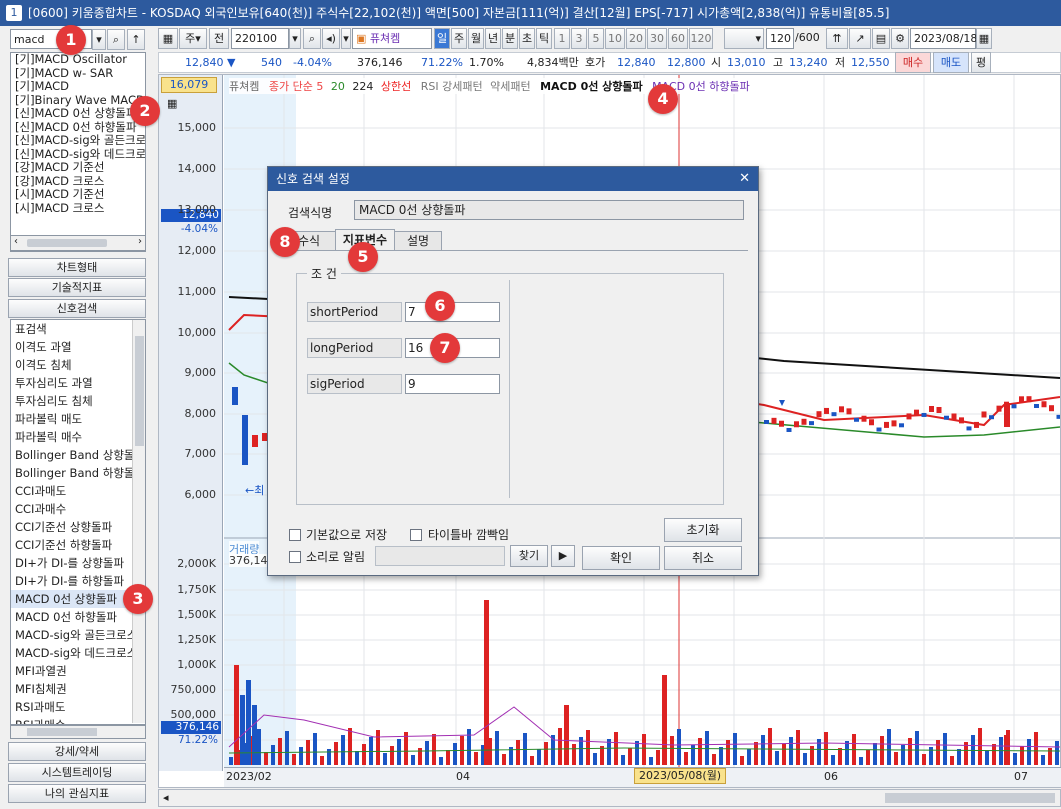 This screenshot has height=809, width=1061. I want to click on chart-scroll-thumb, so click(970, 798).